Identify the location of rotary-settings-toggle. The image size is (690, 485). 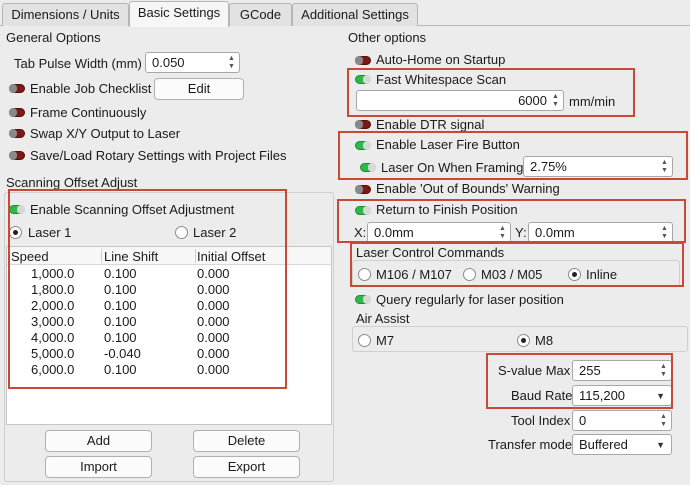
(17, 155).